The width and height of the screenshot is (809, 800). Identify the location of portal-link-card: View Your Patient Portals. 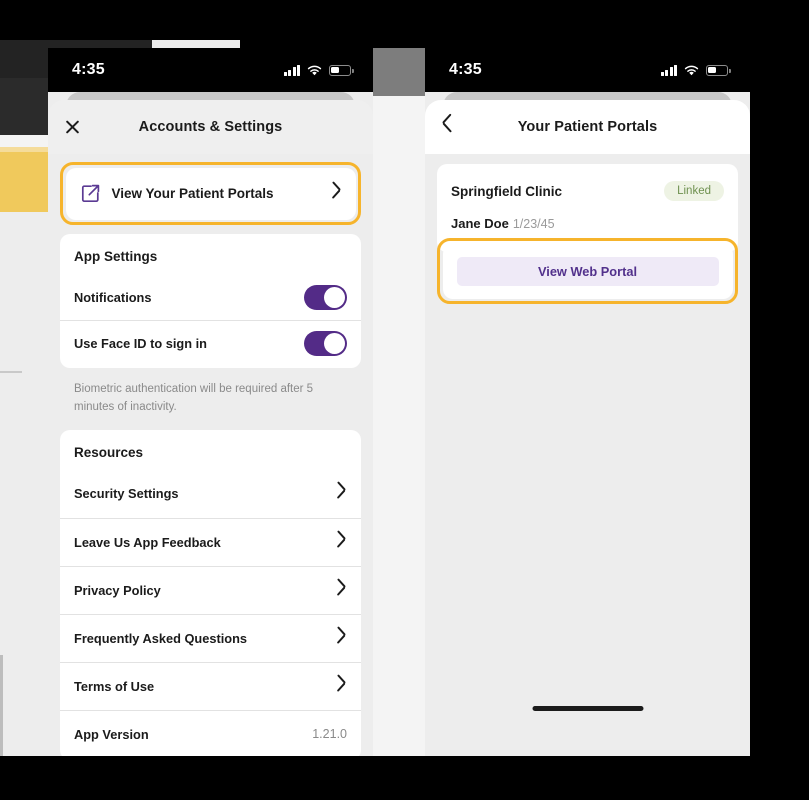
(210, 193).